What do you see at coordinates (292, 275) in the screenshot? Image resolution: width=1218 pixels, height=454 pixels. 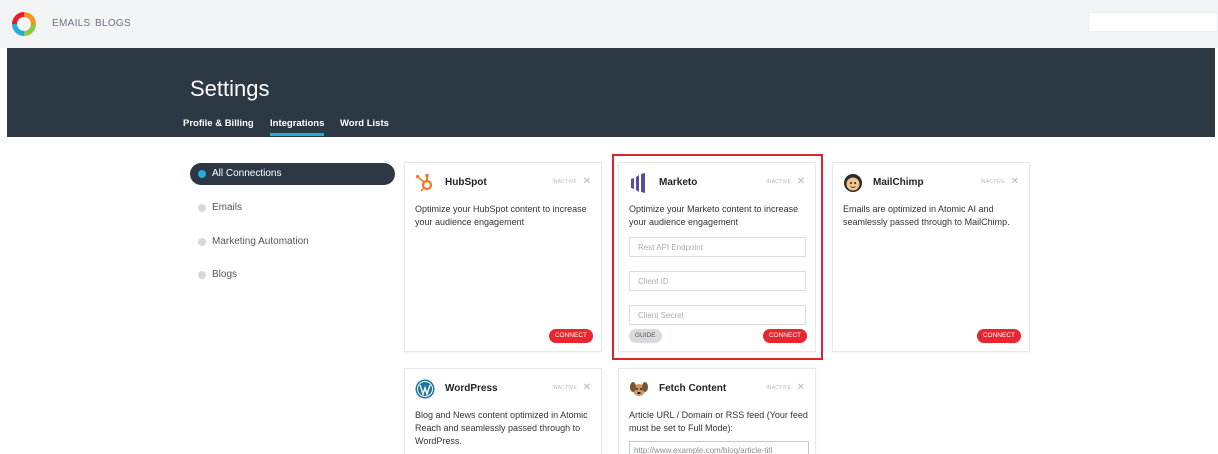 I see `sidebar-item-blogs: Blogs` at bounding box center [292, 275].